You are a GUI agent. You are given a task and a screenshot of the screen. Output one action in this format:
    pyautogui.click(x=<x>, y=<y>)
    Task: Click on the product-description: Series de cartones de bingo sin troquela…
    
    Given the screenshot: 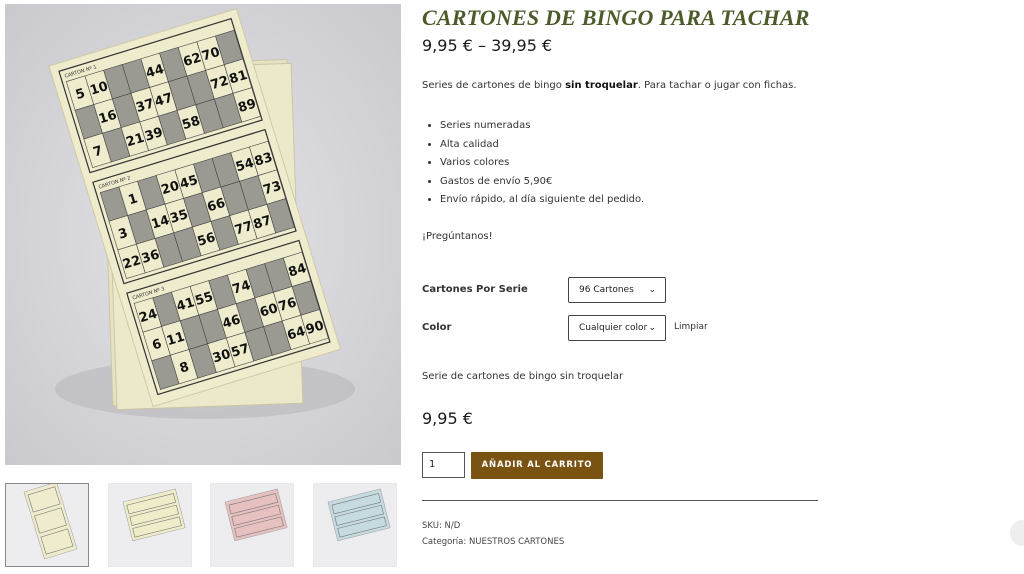 What is the action you would take?
    pyautogui.click(x=609, y=85)
    